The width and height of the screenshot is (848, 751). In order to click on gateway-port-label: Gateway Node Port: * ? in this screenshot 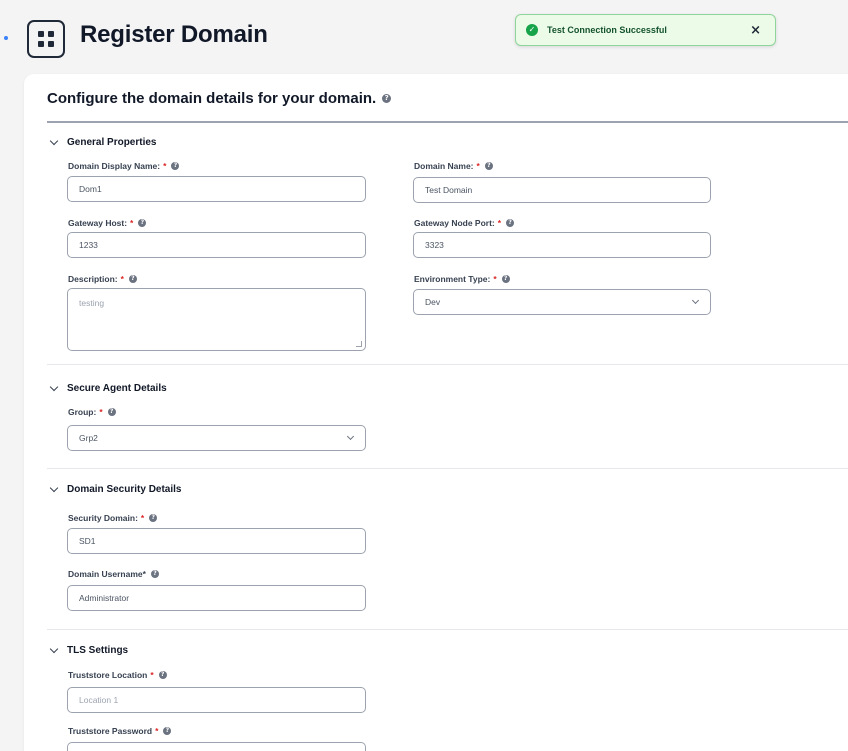, I will do `click(464, 223)`.